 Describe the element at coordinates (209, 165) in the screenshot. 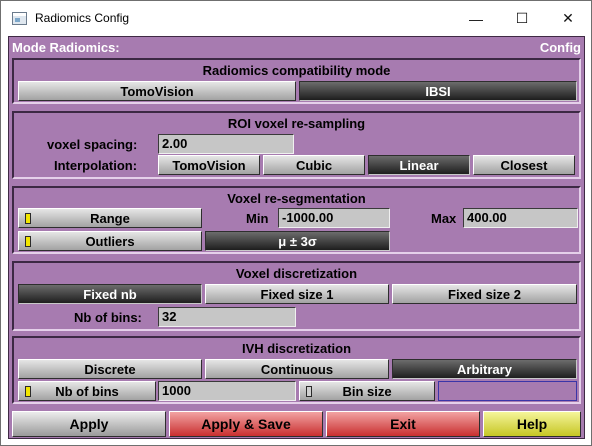

I see `interp-tomovision-button: TomoVision` at that location.